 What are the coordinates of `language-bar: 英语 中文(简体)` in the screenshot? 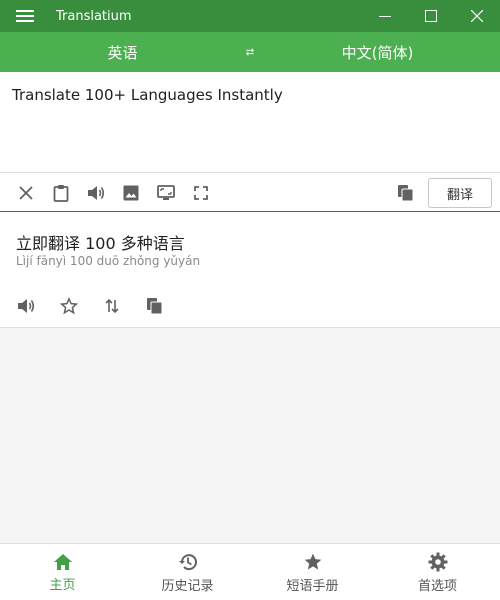 It's located at (250, 52).